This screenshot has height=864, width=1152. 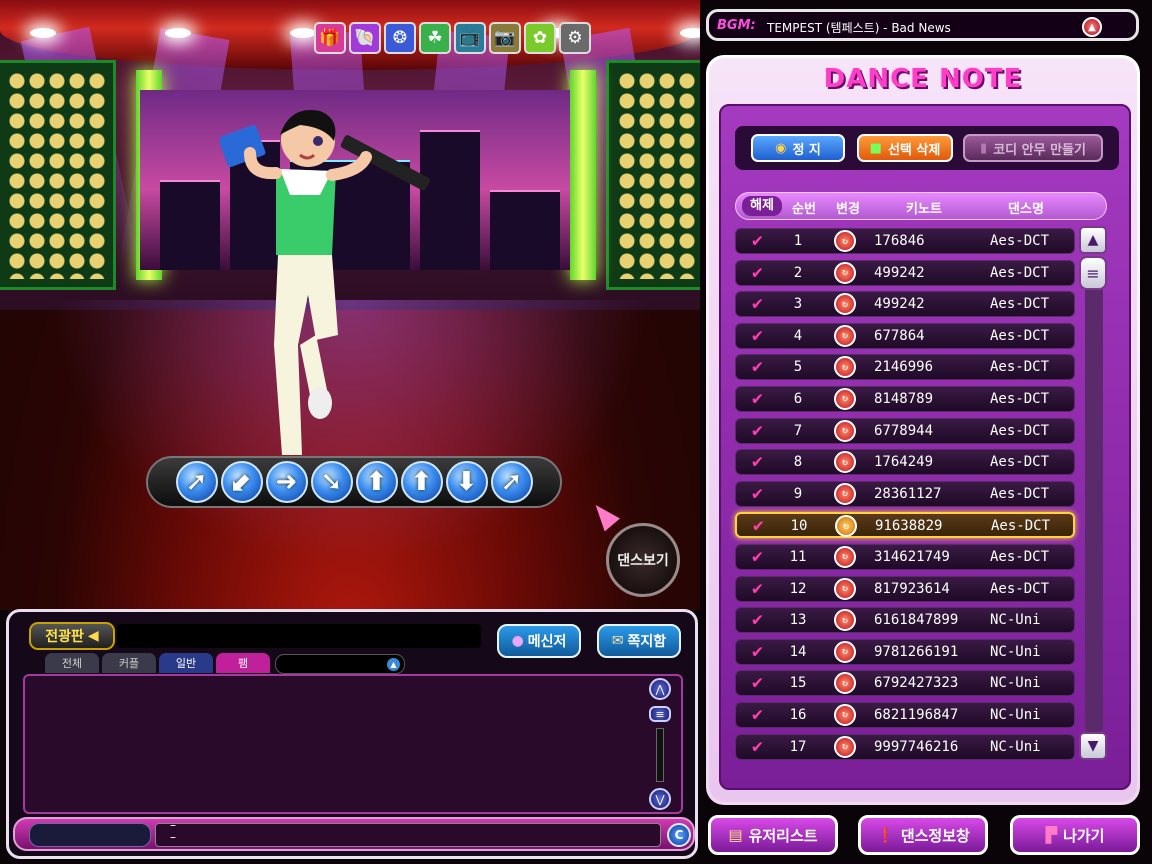 What do you see at coordinates (617, 641) in the screenshot?
I see `mail-icon: ✉` at bounding box center [617, 641].